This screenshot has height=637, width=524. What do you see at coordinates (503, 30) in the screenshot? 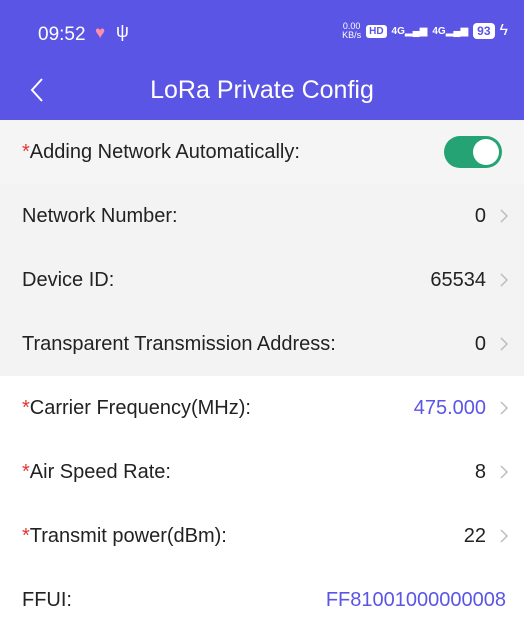
I see `charging-icon: ϟ` at bounding box center [503, 30].